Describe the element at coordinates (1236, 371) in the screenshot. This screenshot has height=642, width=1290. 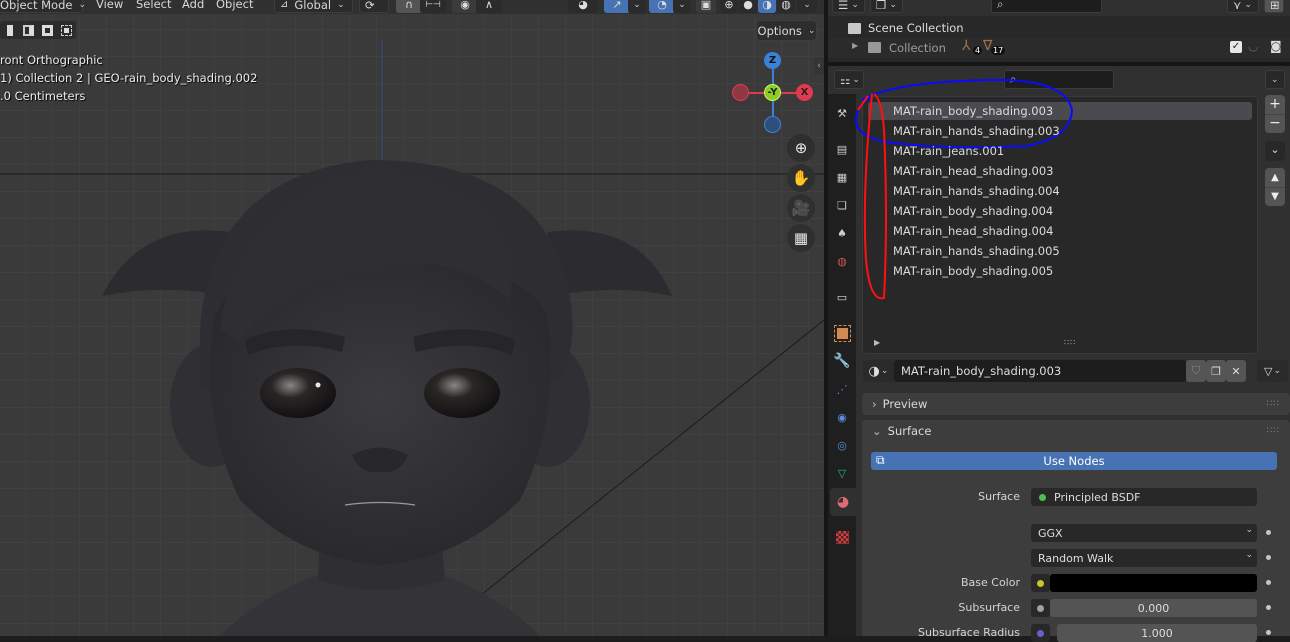
I see `unlink-material-button: ✕` at that location.